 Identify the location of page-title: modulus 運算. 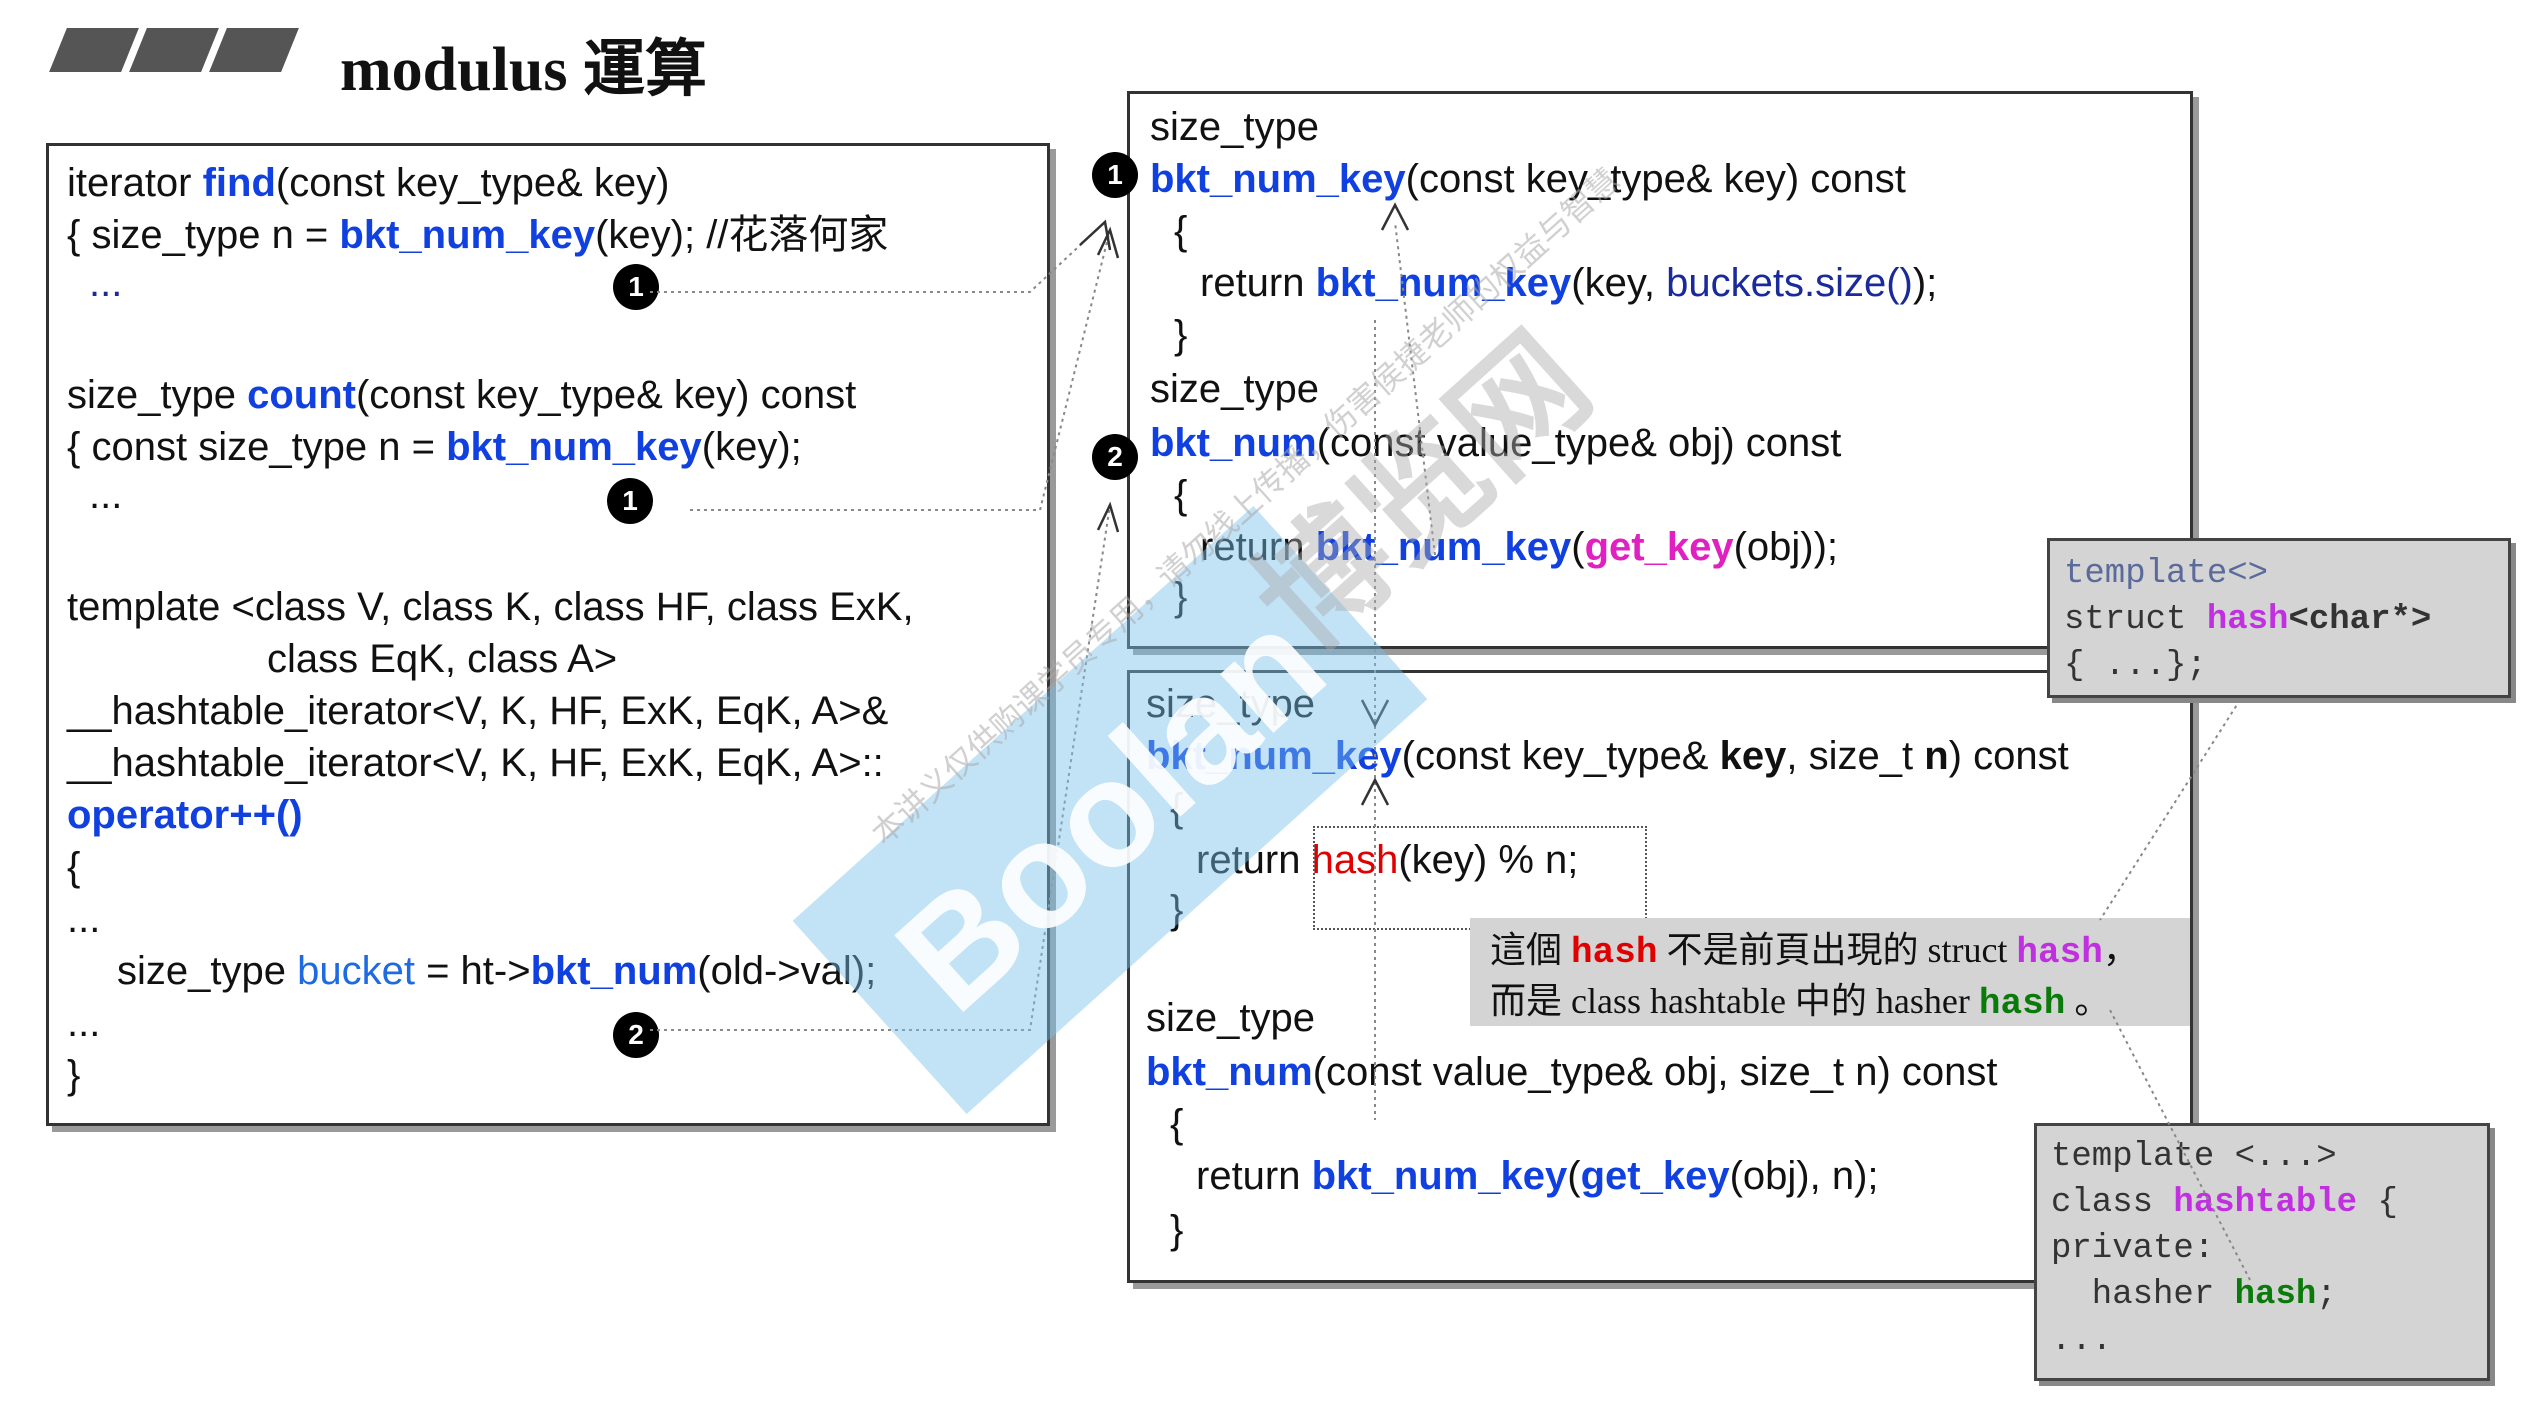
(523, 70).